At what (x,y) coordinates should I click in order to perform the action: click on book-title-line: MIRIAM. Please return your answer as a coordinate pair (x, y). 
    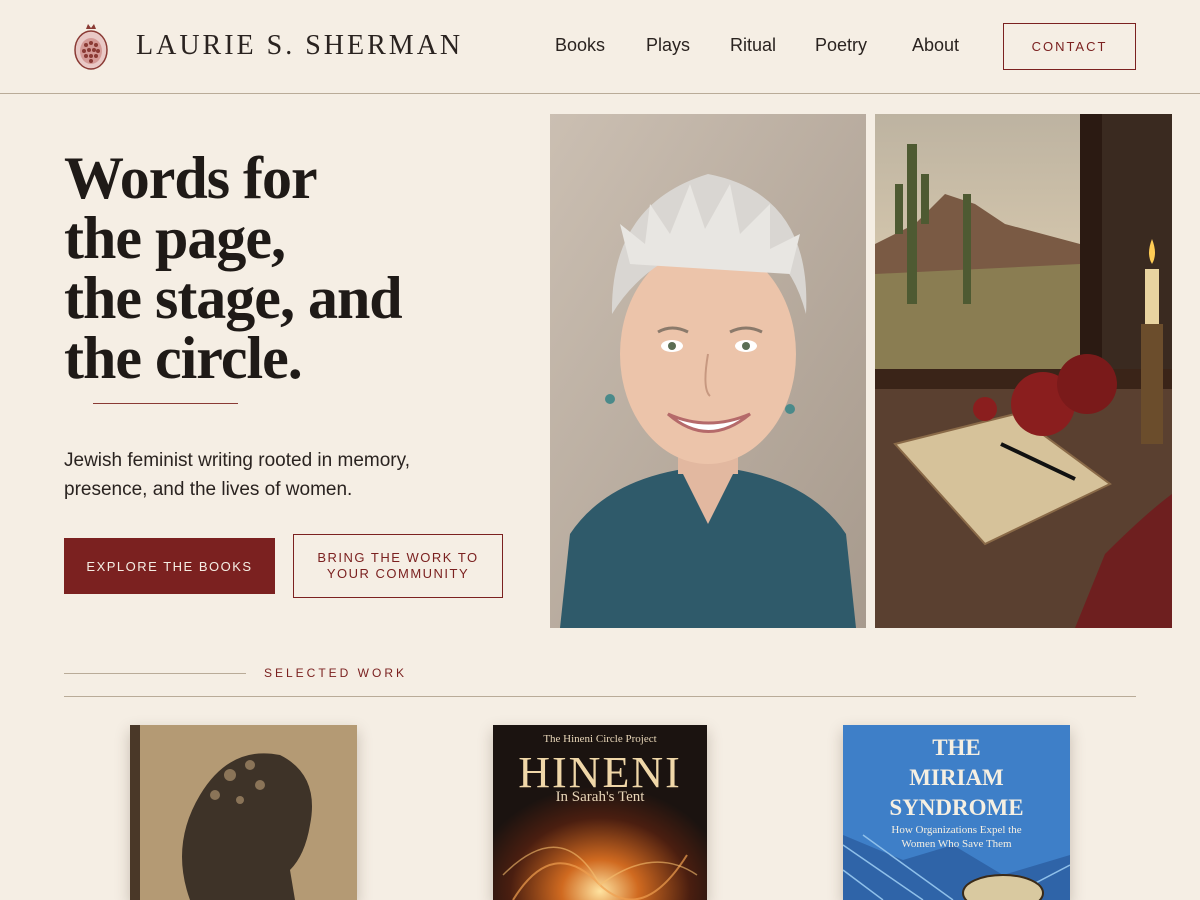
    Looking at the image, I should click on (956, 777).